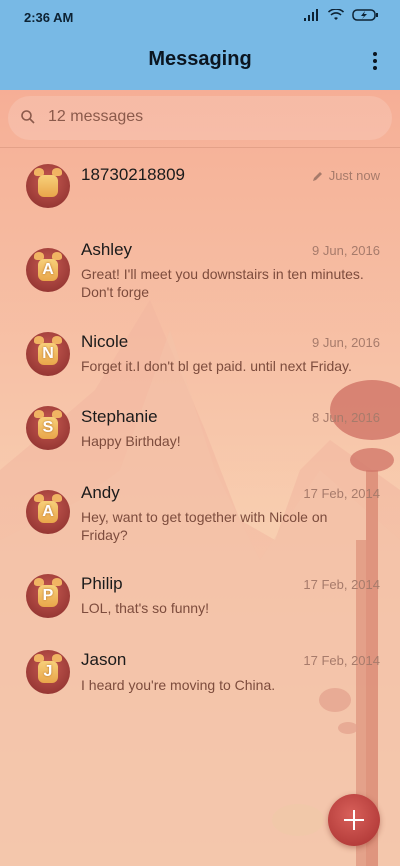 This screenshot has width=400, height=866. I want to click on conversation-name: Nicole, so click(105, 341).